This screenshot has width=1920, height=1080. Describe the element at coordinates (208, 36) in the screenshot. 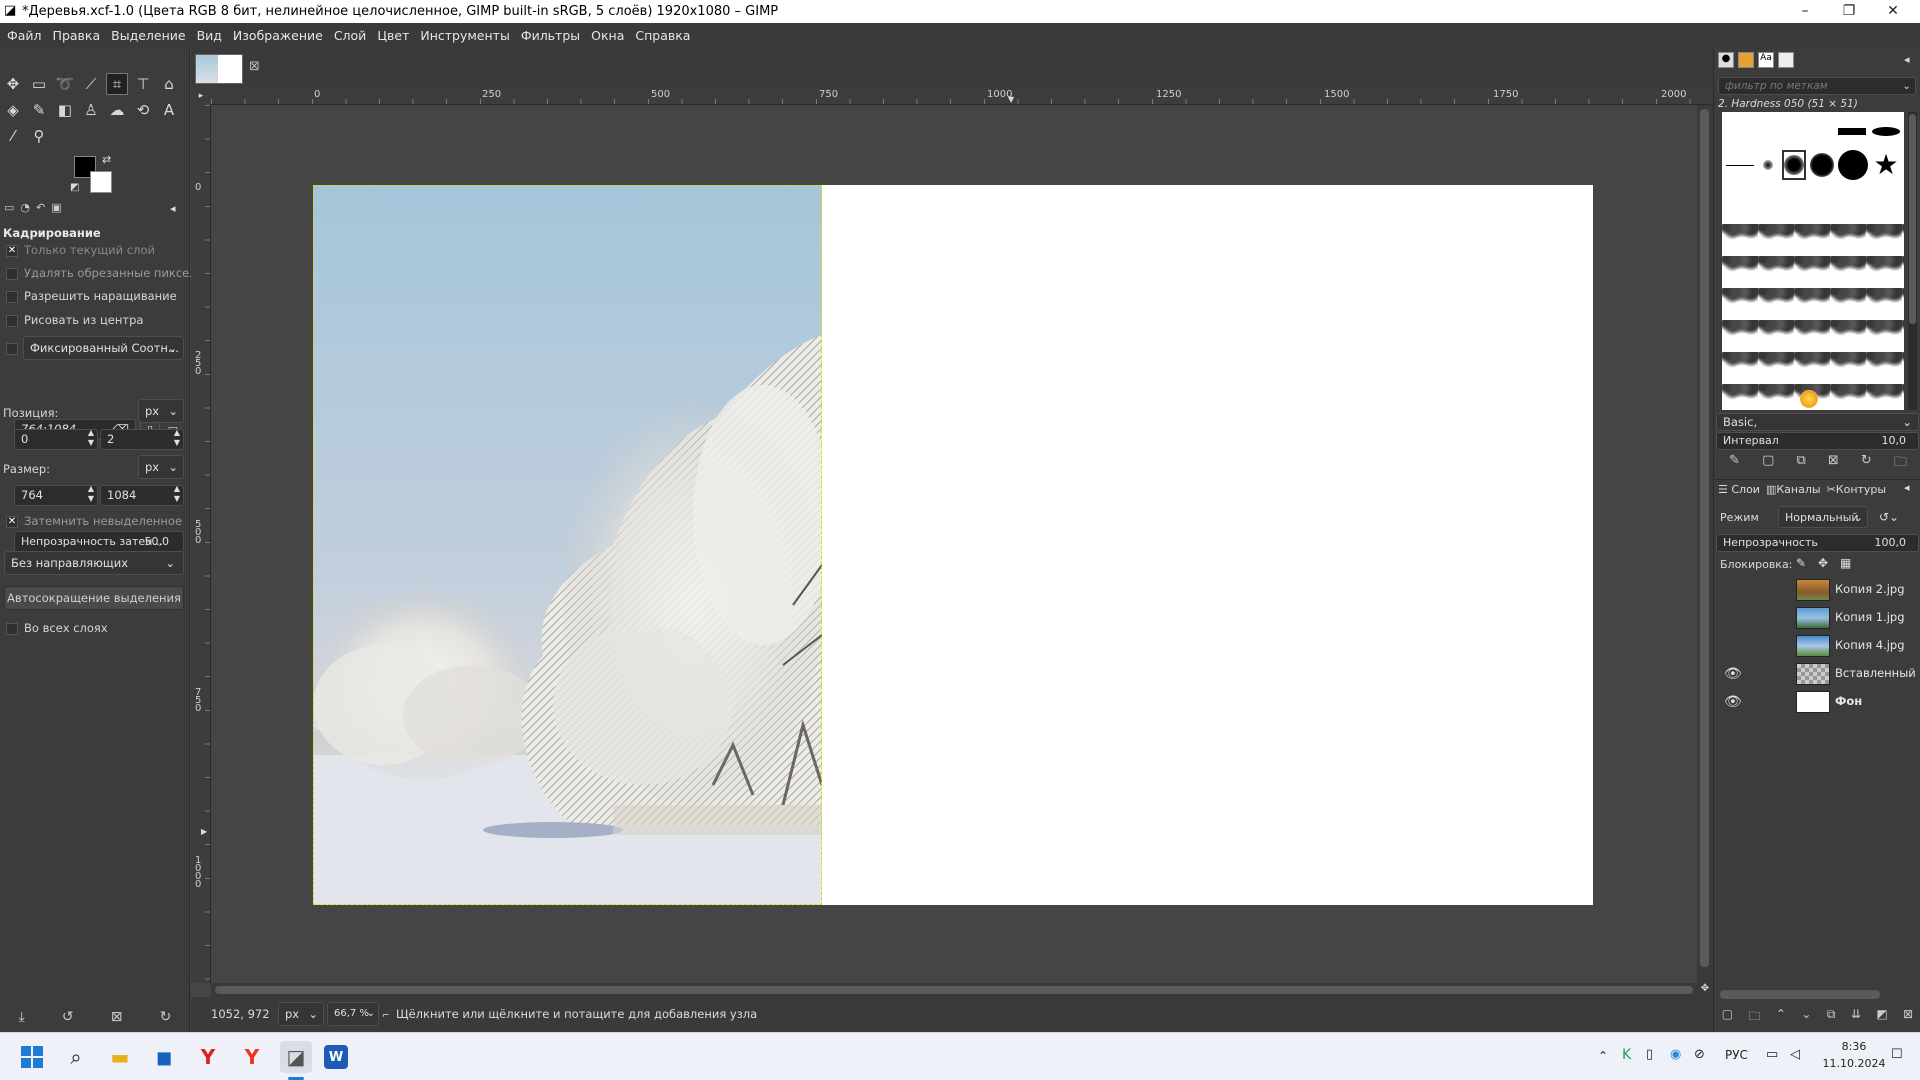

I see `menu-view: Вид` at that location.